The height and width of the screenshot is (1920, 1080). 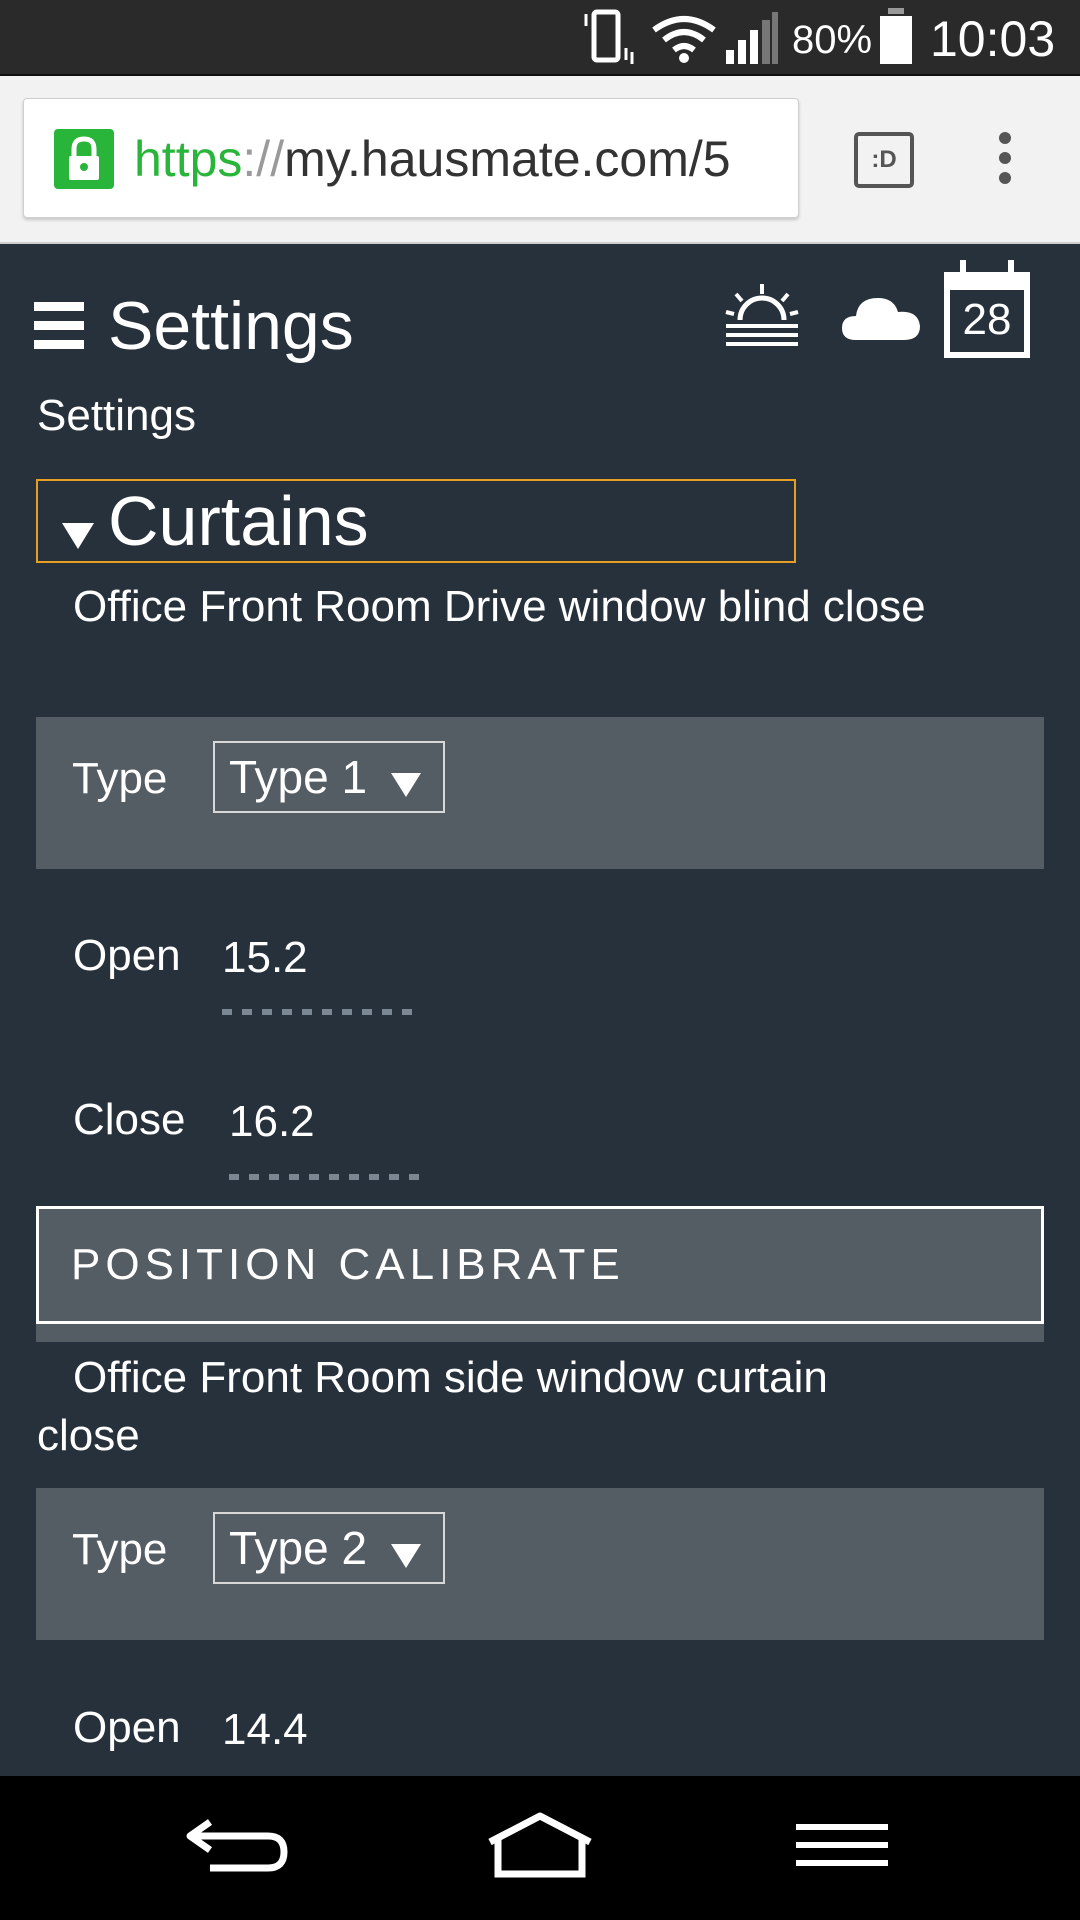 I want to click on position-calibrate-button: POSITION CALIBRATE, so click(x=540, y=1265).